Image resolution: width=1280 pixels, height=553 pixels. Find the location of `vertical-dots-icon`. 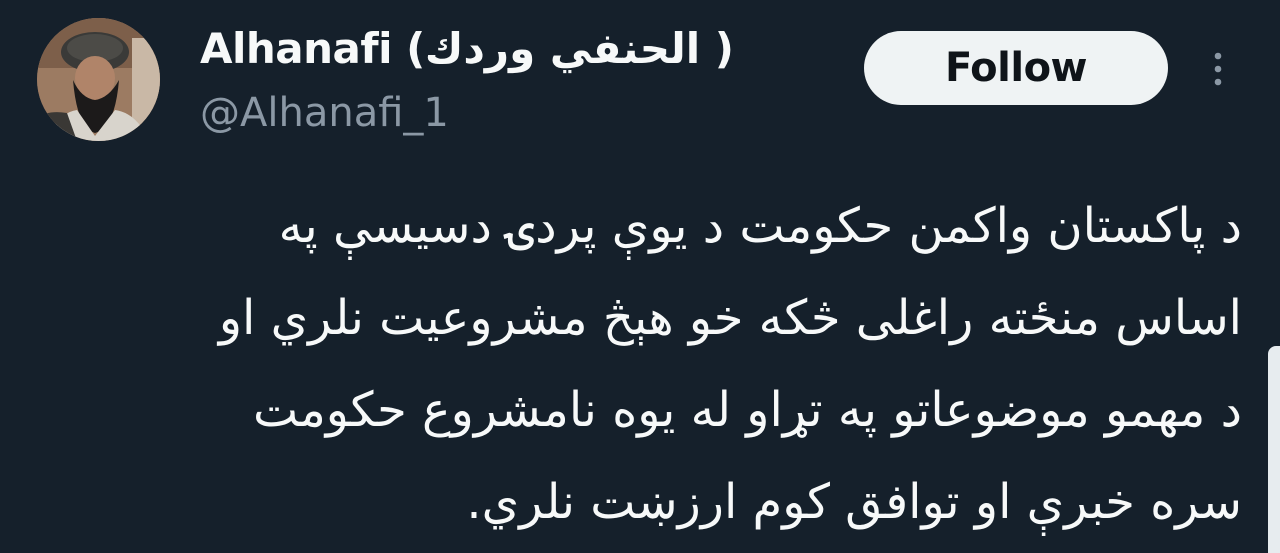

vertical-dots-icon is located at coordinates (1218, 69).